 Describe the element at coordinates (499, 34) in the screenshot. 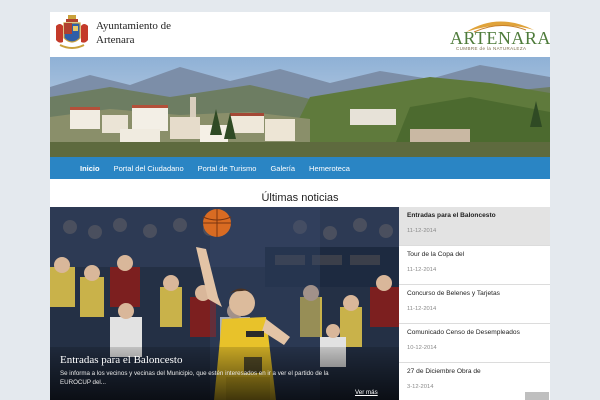

I see `brand-logo: ARTENARA CUMBRE de la NATURALEZA` at that location.